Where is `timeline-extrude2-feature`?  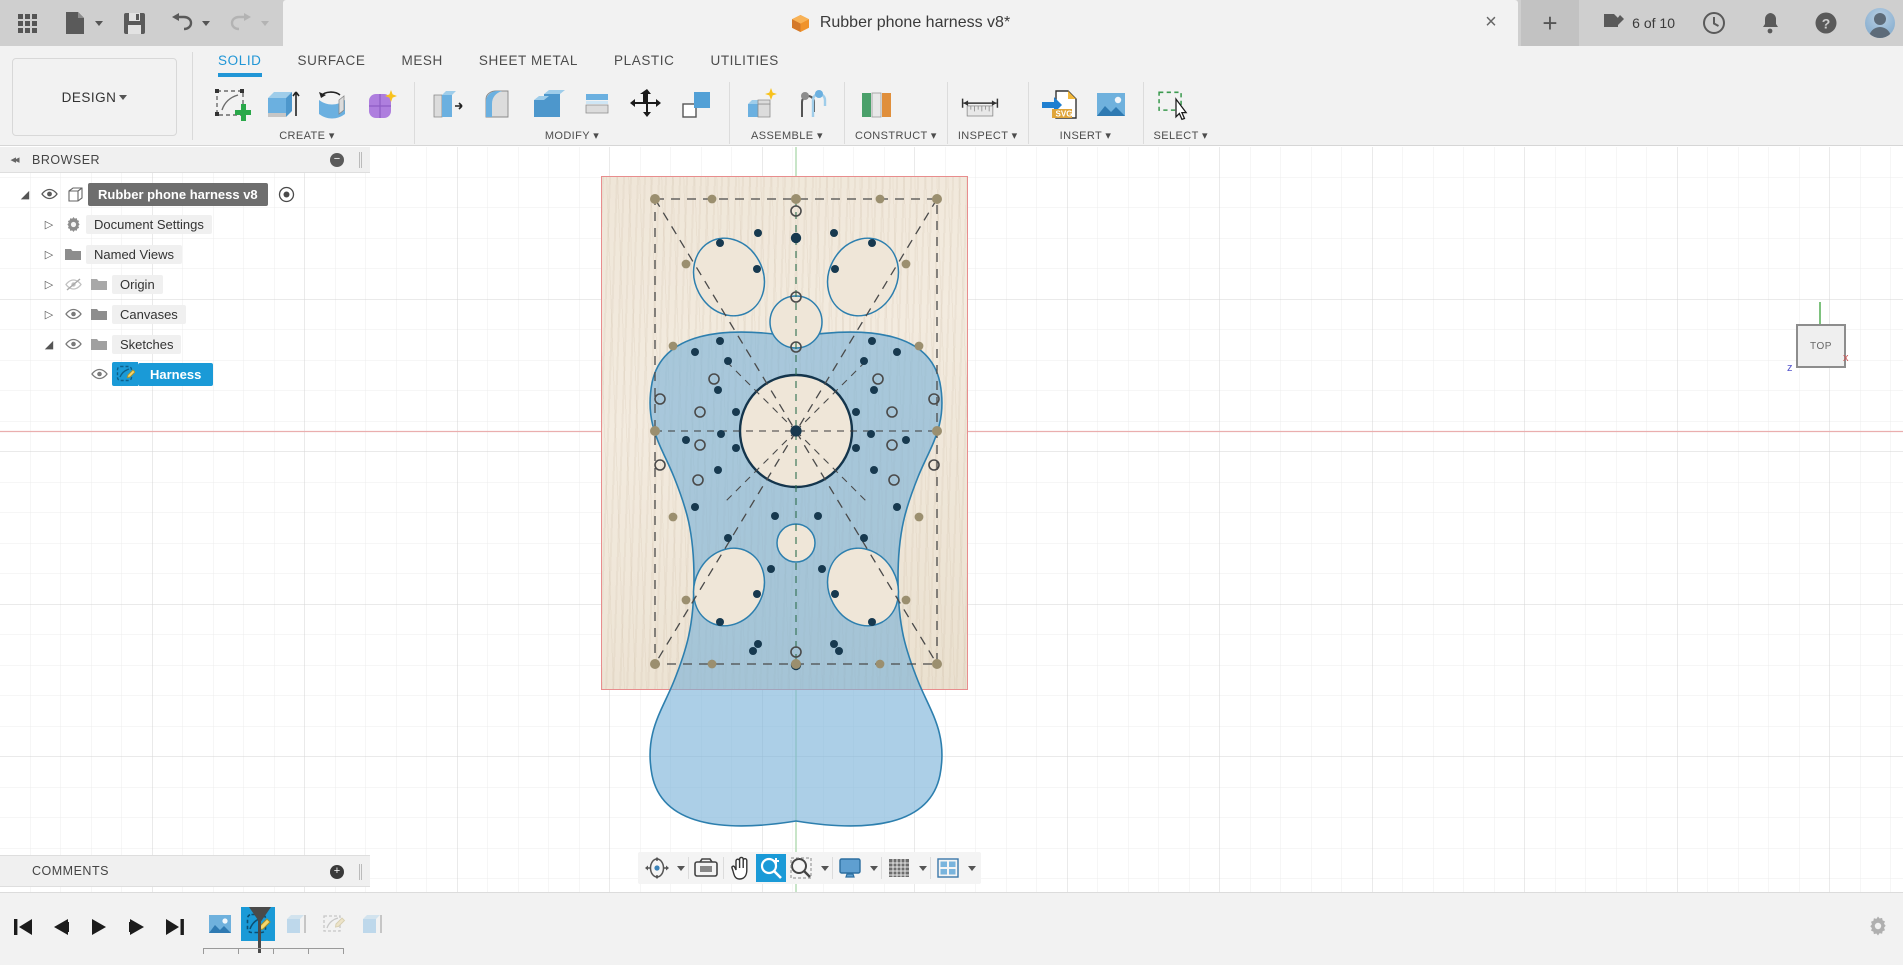 timeline-extrude2-feature is located at coordinates (372, 924).